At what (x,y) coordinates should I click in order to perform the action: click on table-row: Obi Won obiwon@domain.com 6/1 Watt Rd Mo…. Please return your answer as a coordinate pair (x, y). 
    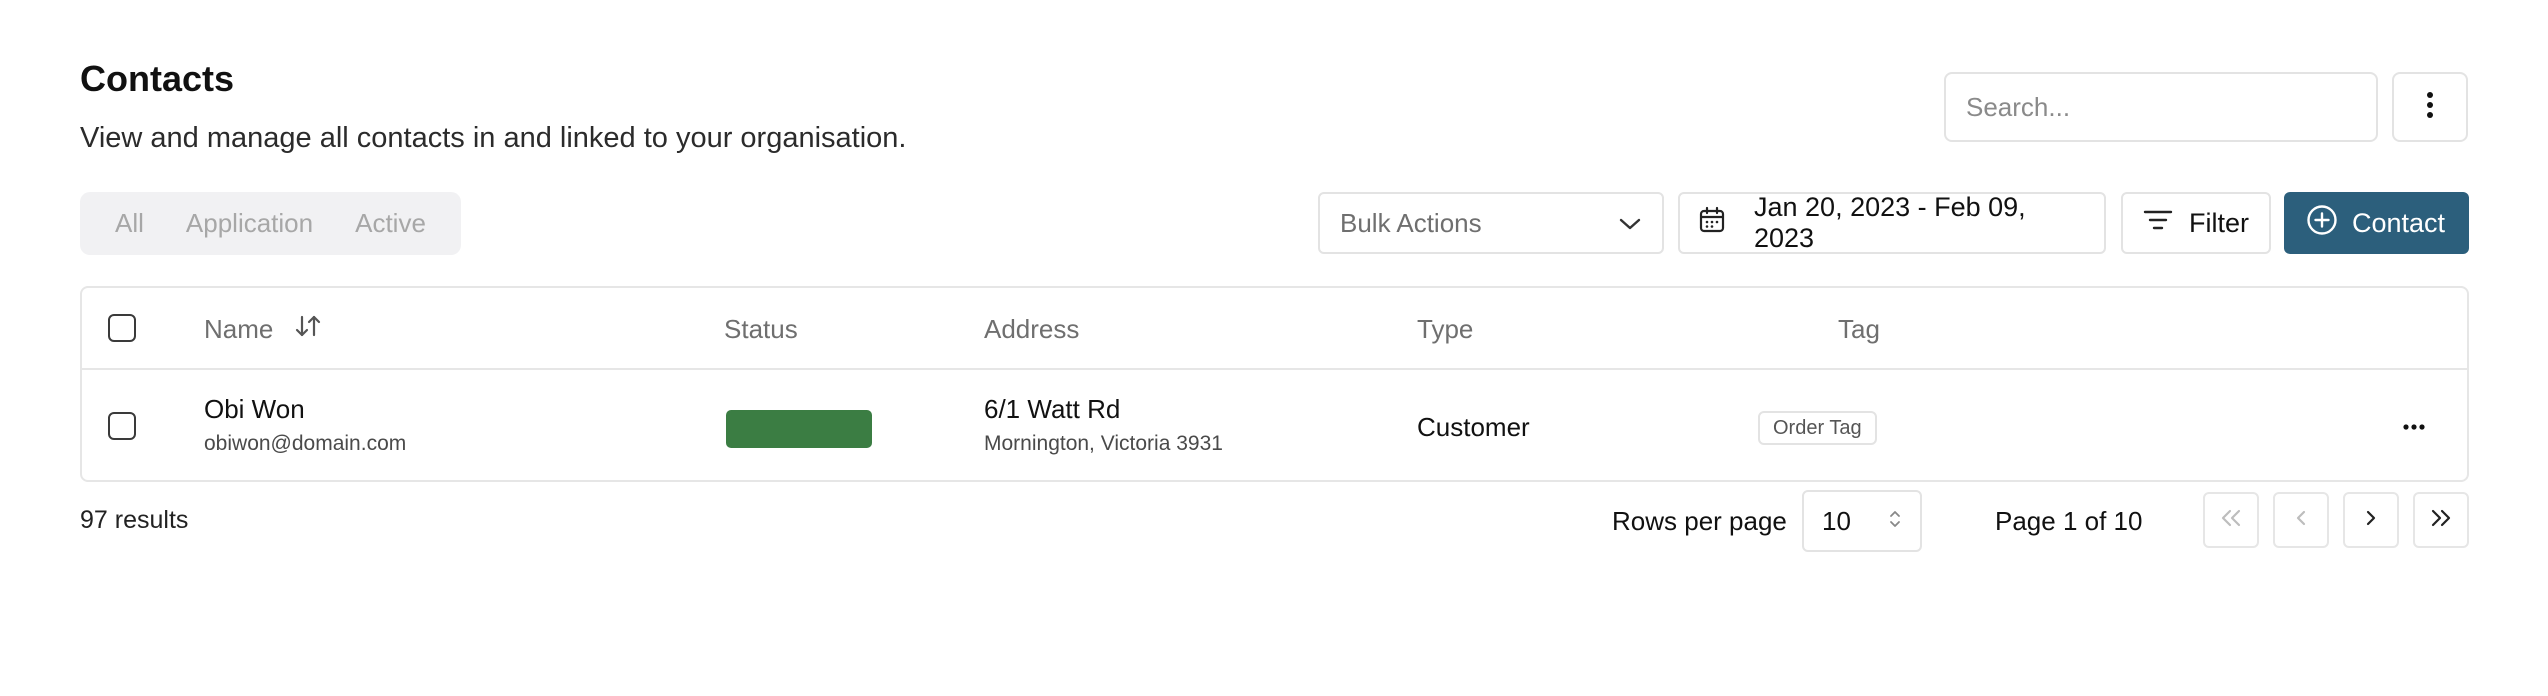
    Looking at the image, I should click on (1274, 427).